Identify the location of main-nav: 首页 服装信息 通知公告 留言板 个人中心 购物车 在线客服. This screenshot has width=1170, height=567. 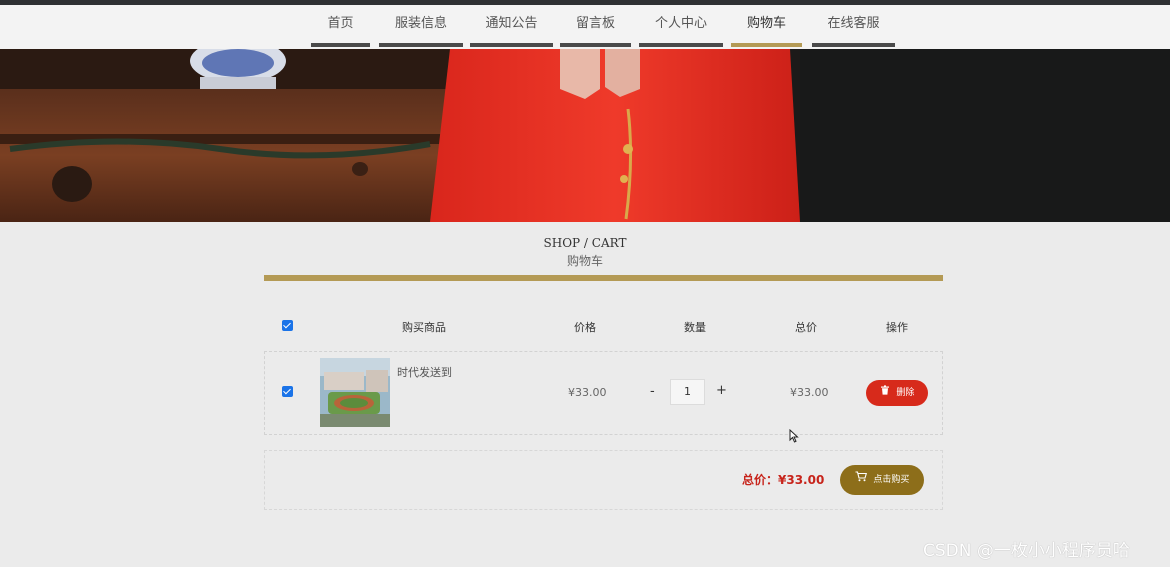
(585, 27).